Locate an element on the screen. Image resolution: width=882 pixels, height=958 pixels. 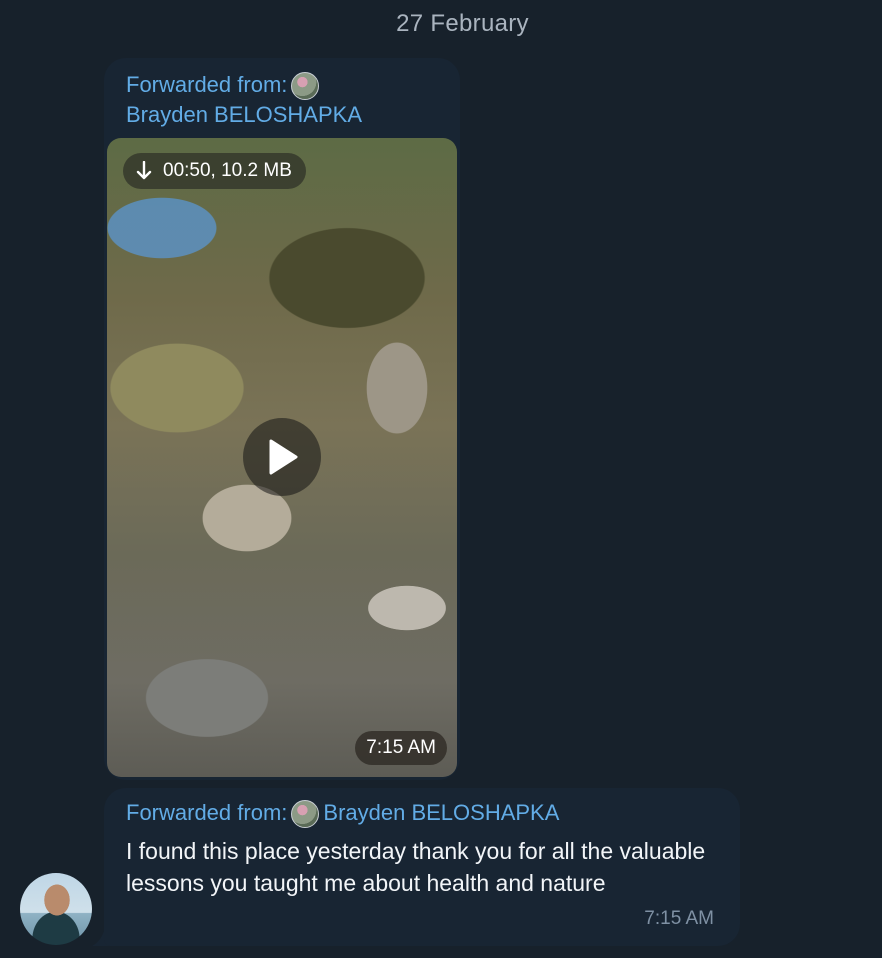
video-duration-size: 00:50, 10.2 MB is located at coordinates (227, 170).